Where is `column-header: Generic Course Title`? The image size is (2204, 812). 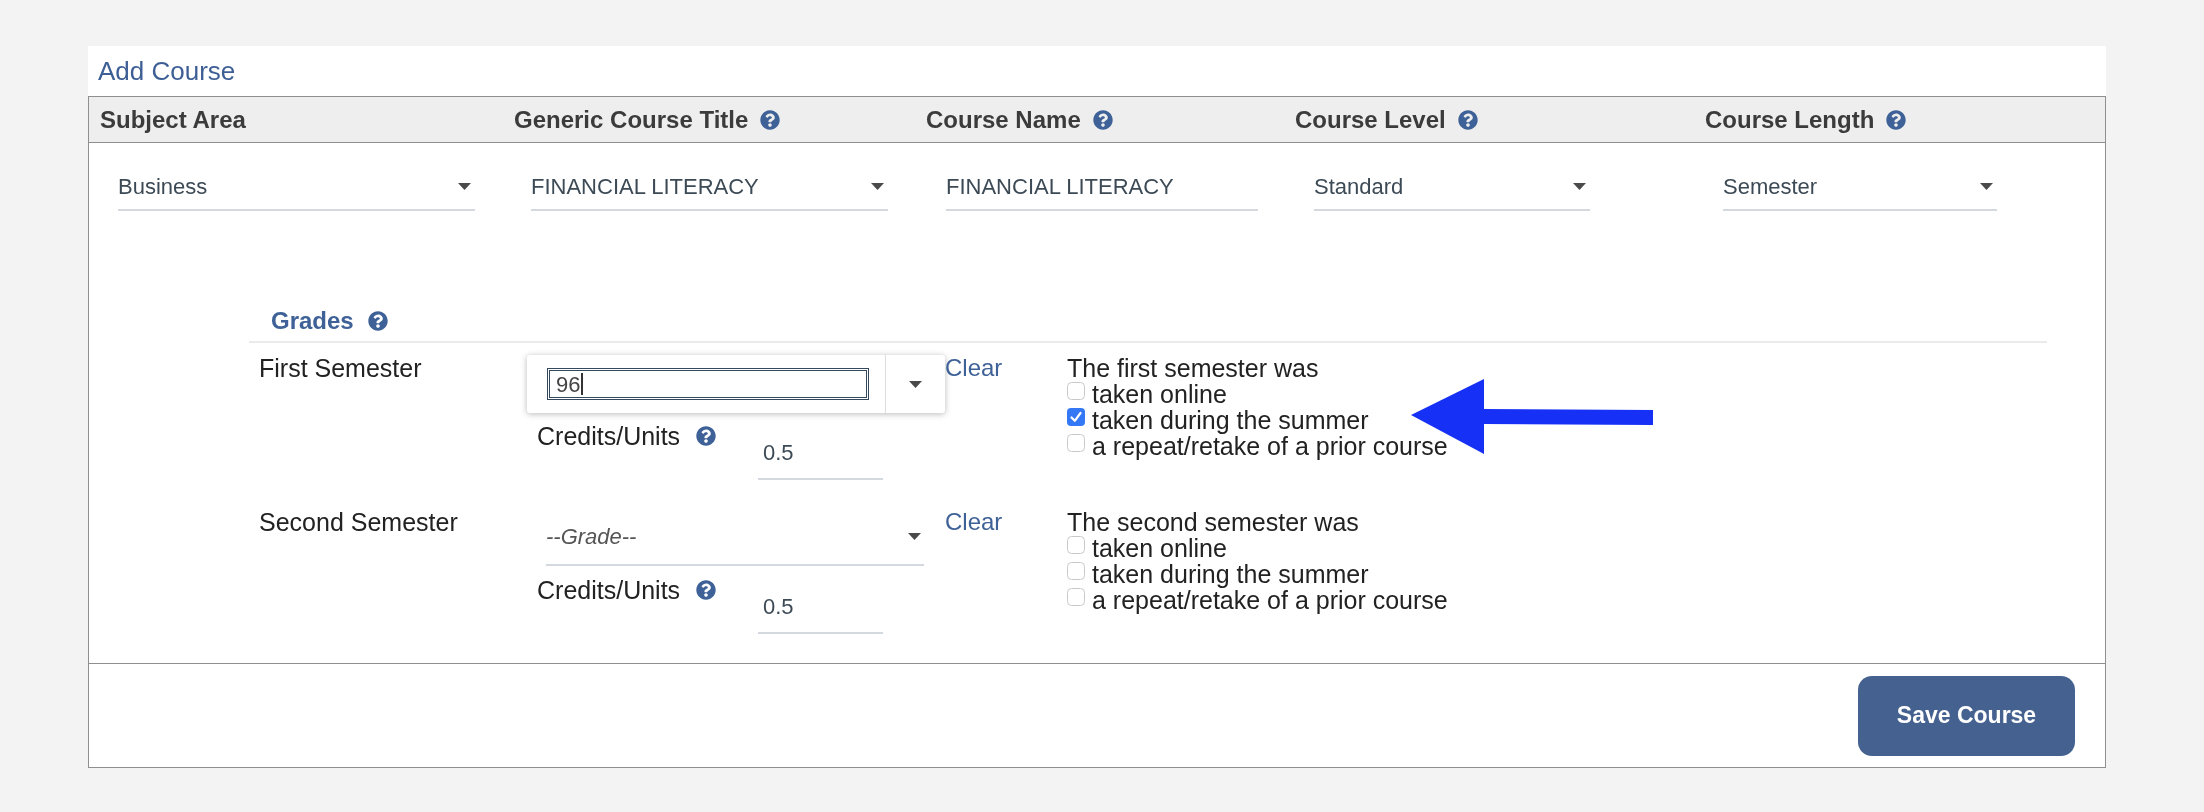
column-header: Generic Course Title is located at coordinates (631, 119).